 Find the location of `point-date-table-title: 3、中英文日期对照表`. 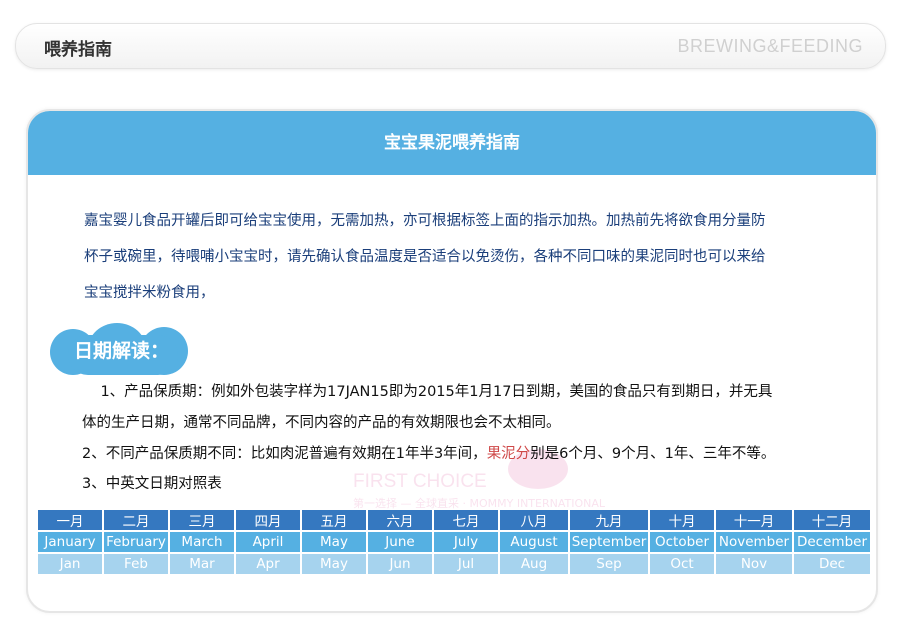

point-date-table-title: 3、中英文日期对照表 is located at coordinates (152, 484).